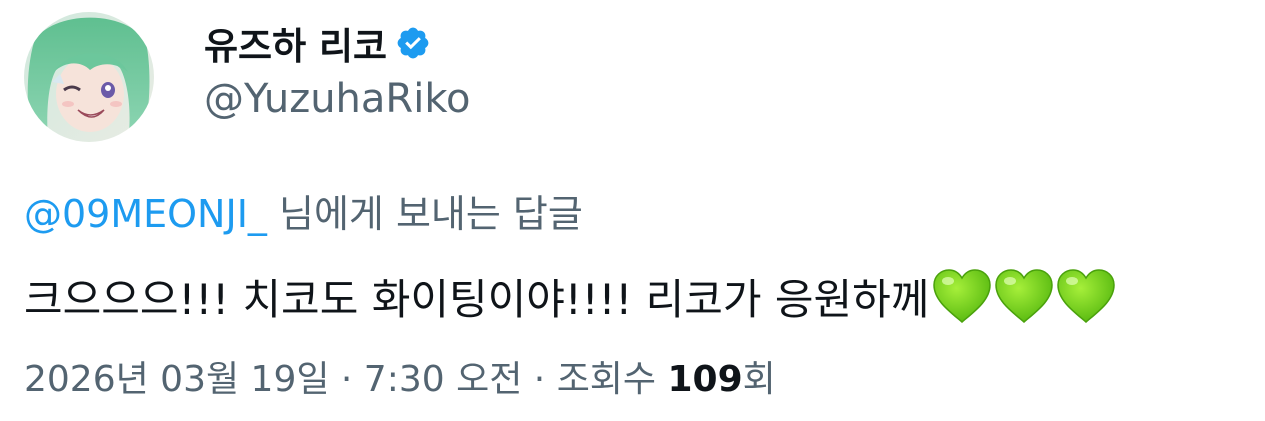 Image resolution: width=1265 pixels, height=421 pixels. I want to click on reply-context: @09MEONJI_ 님에게 보내는 답글, so click(303, 210).